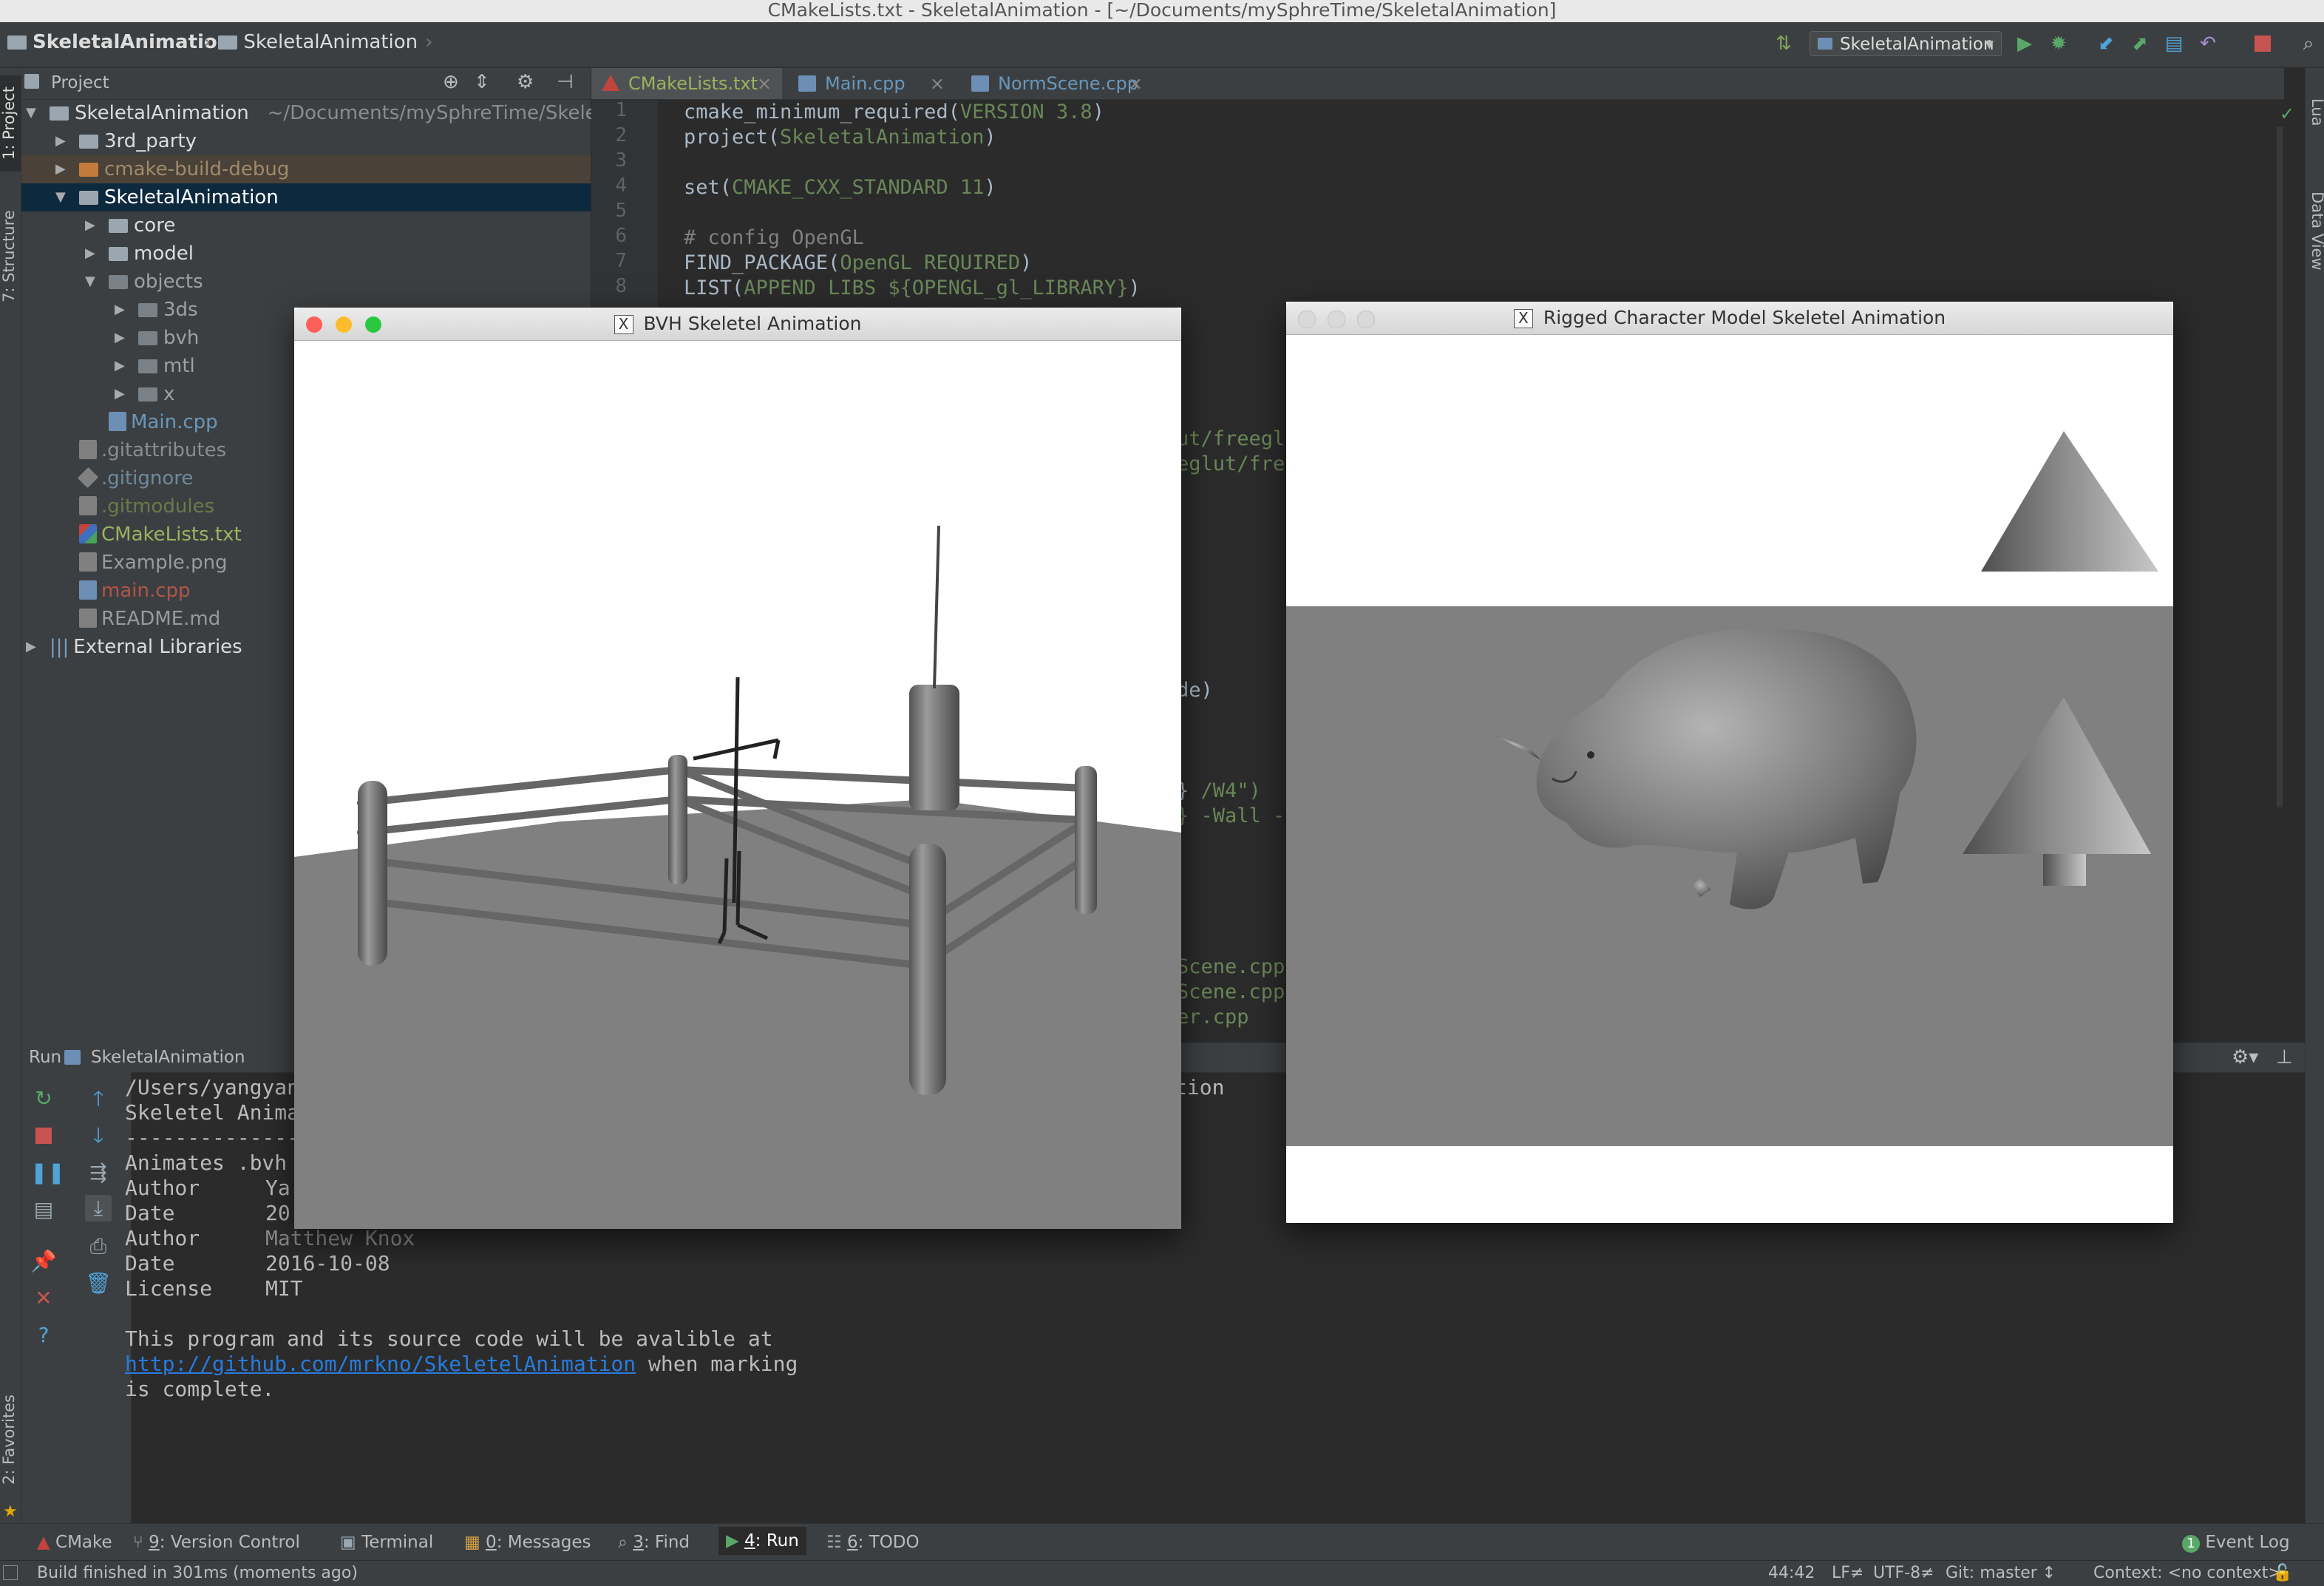 The height and width of the screenshot is (1586, 2324). What do you see at coordinates (687, 83) in the screenshot?
I see `tab-cmakelists: CMakeLists.txt ×` at bounding box center [687, 83].